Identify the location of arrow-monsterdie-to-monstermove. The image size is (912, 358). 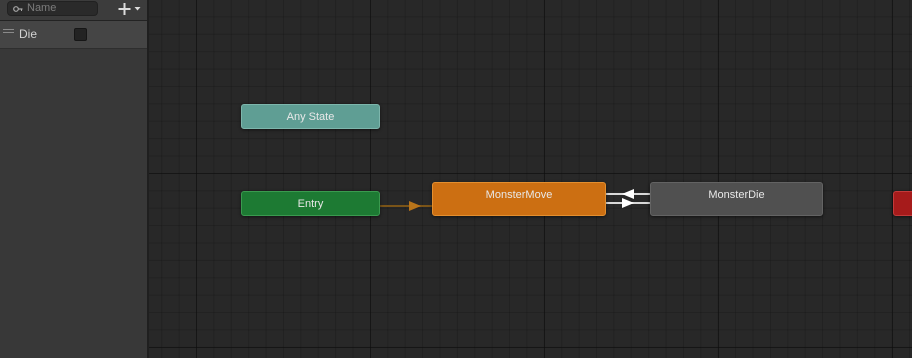
(628, 194).